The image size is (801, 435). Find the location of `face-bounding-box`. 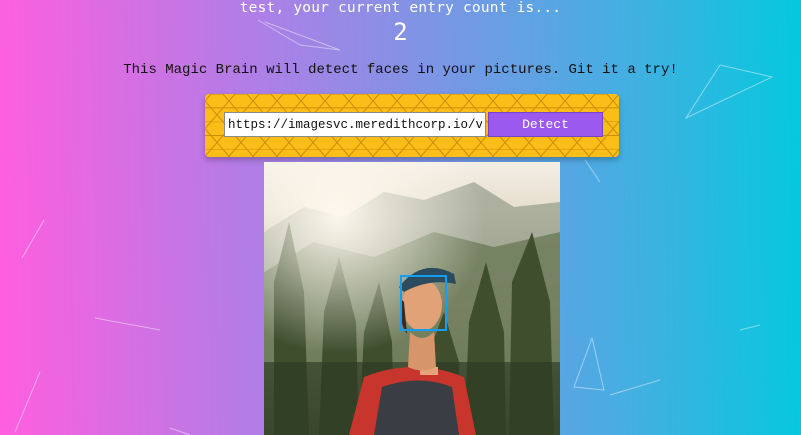

face-bounding-box is located at coordinates (423, 303).